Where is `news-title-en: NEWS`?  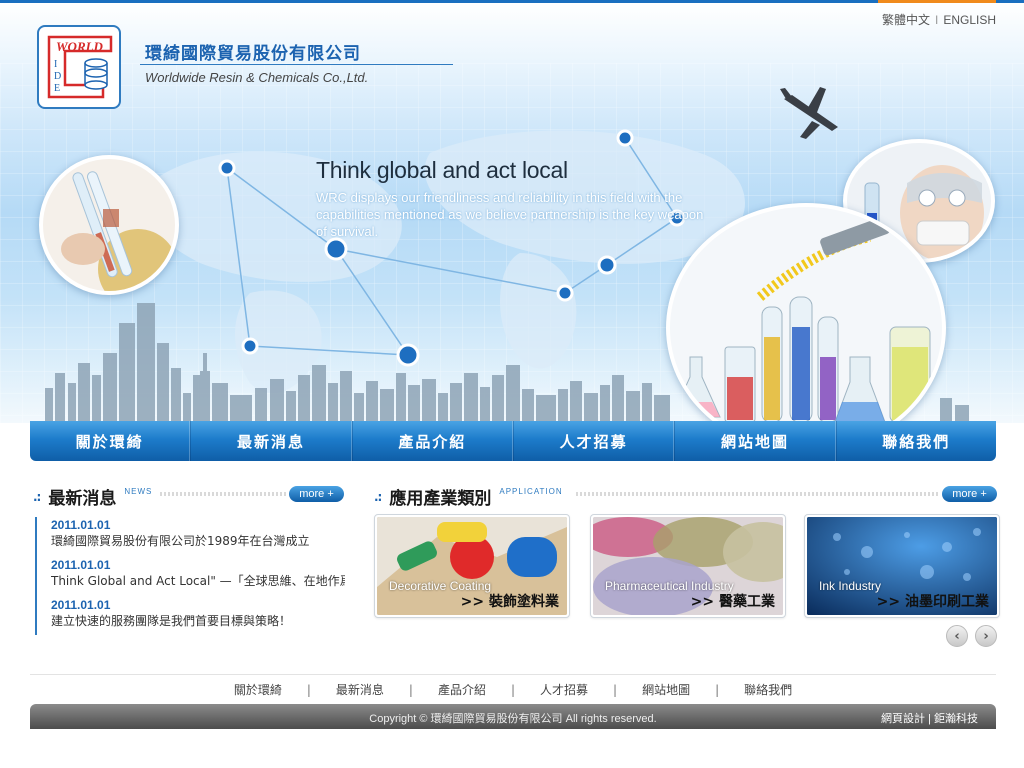 news-title-en: NEWS is located at coordinates (138, 491).